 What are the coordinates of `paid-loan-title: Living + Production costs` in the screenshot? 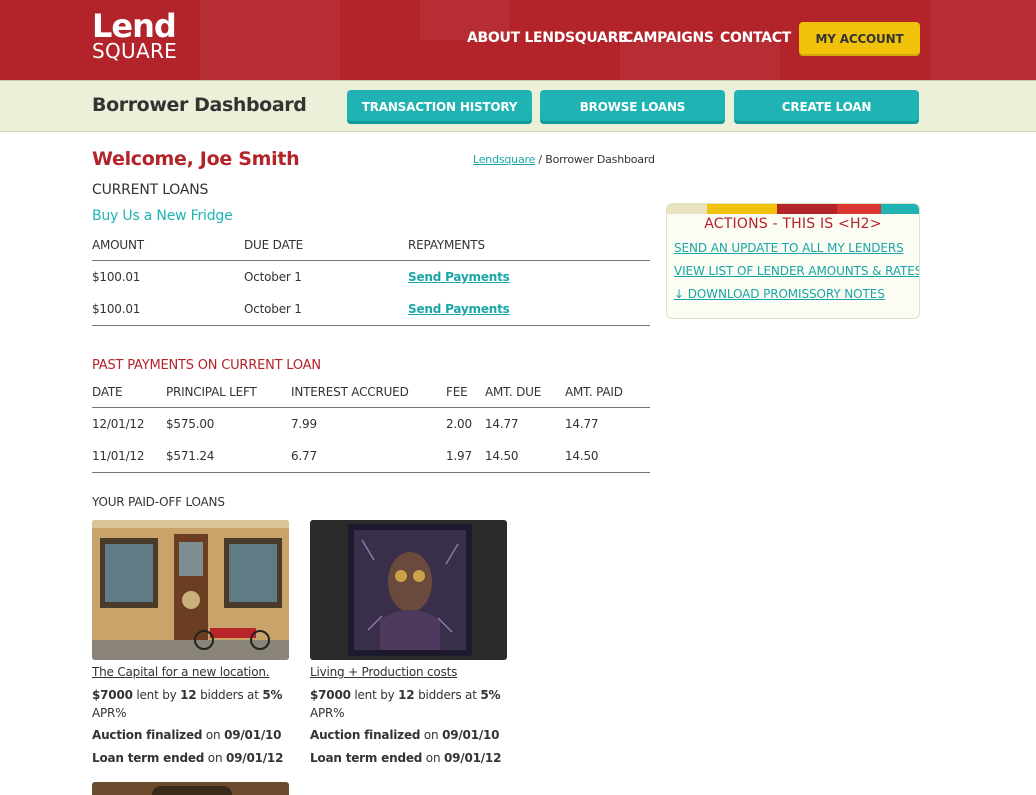 It's located at (383, 672).